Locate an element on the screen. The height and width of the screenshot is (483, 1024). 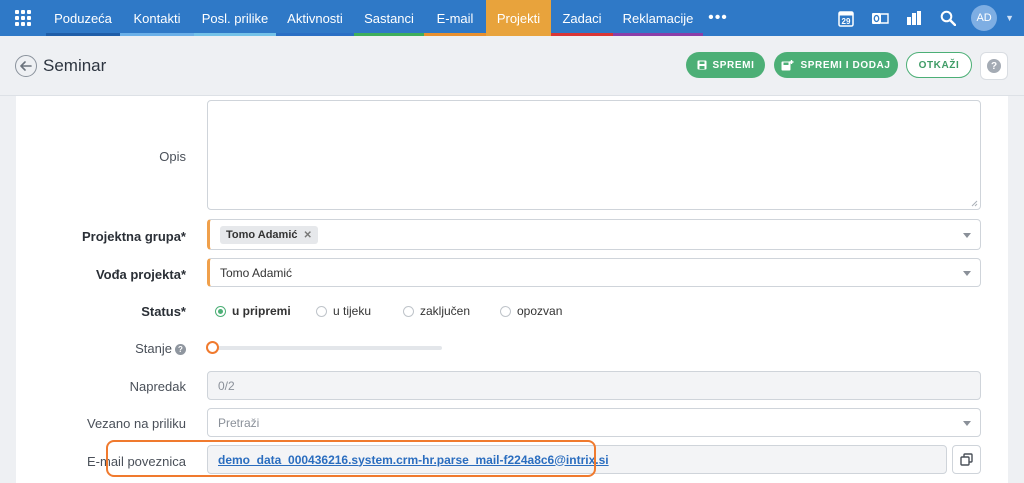
copy-icon is located at coordinates (966, 459).